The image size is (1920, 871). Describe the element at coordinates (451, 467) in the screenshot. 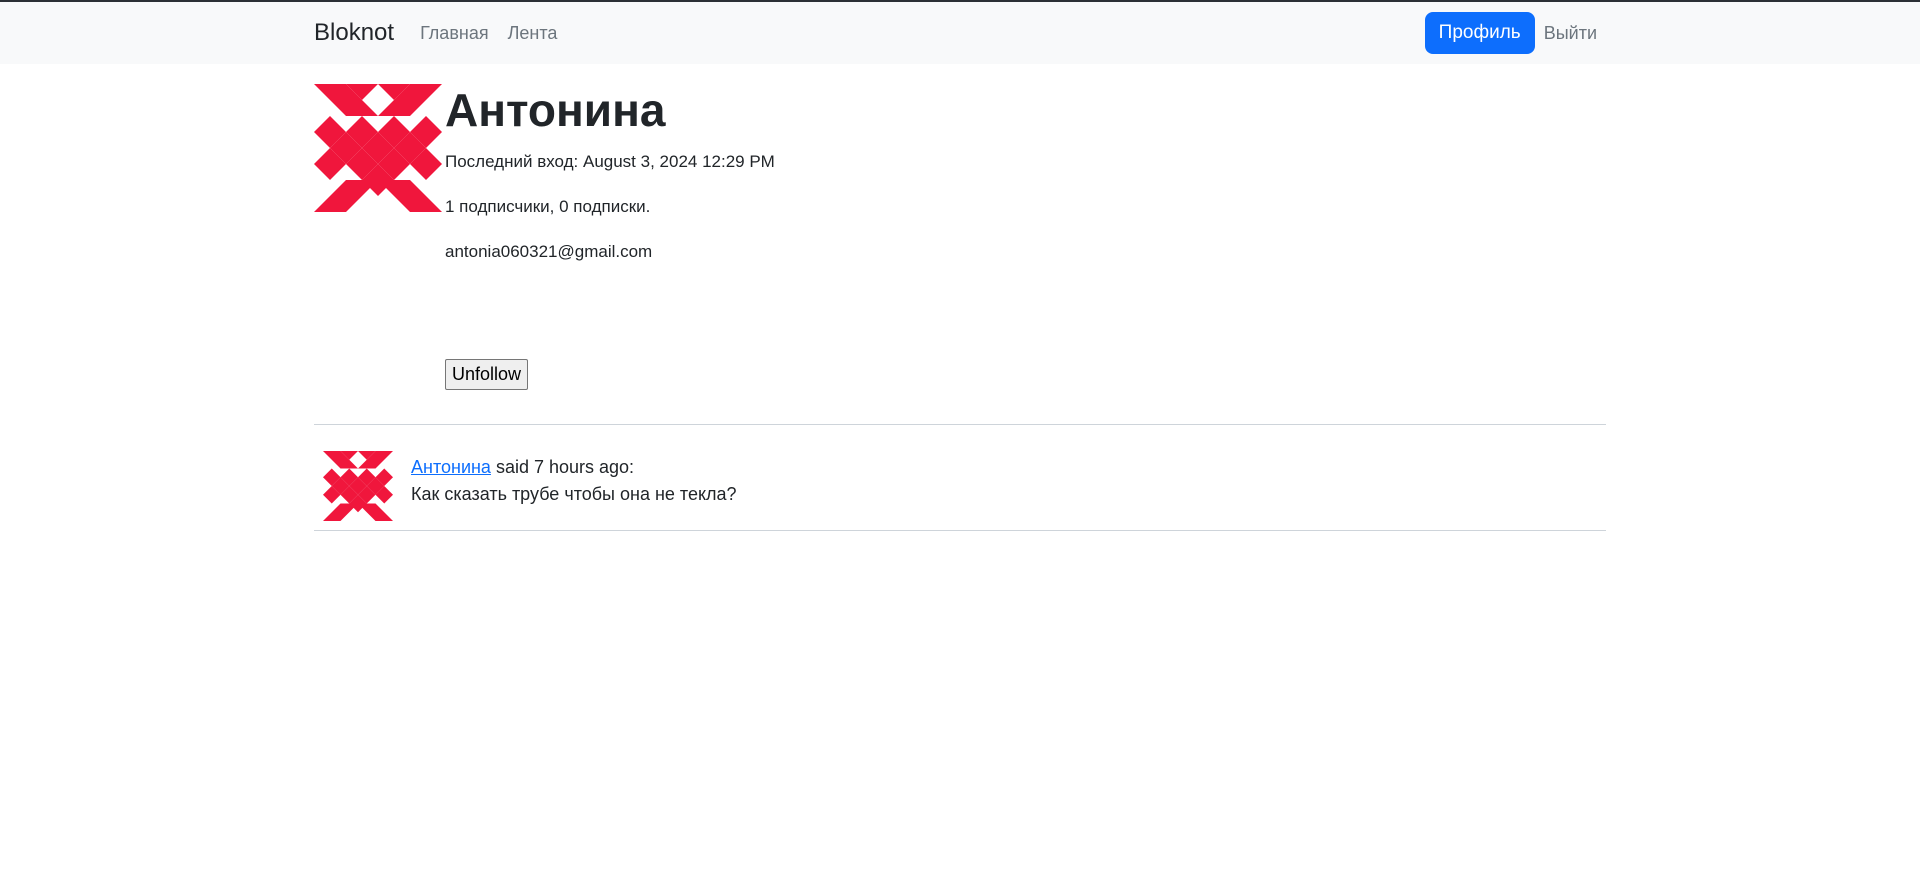

I see `post-author-link: Антонина` at that location.